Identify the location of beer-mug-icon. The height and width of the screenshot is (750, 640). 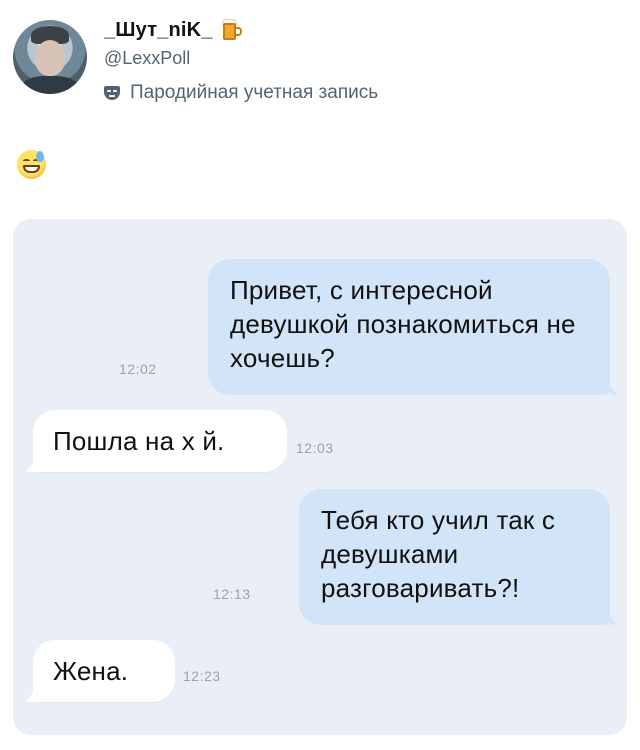
(232, 30).